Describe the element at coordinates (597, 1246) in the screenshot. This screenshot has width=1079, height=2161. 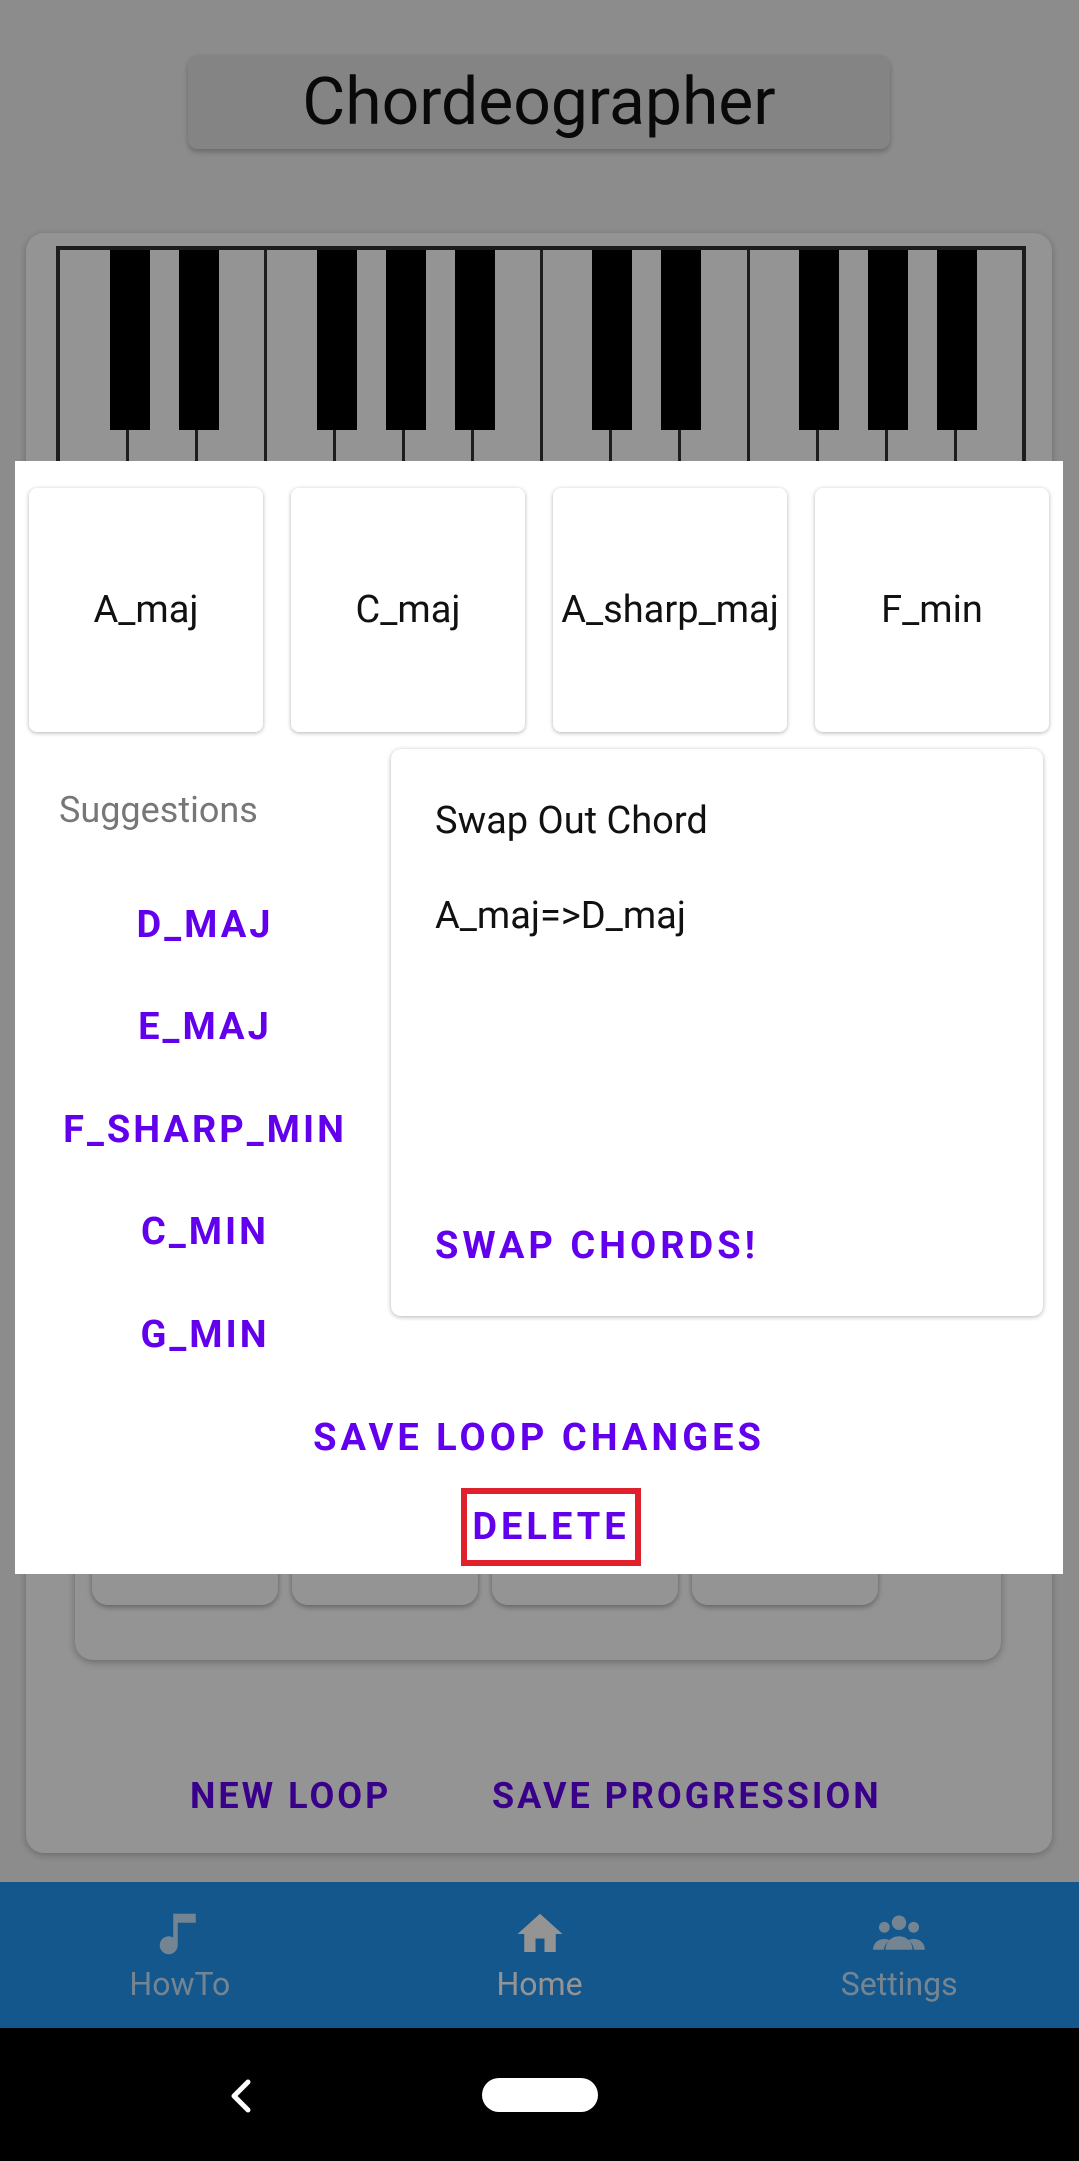
I see `swap-chords-button: SWAP CHORDS!` at that location.